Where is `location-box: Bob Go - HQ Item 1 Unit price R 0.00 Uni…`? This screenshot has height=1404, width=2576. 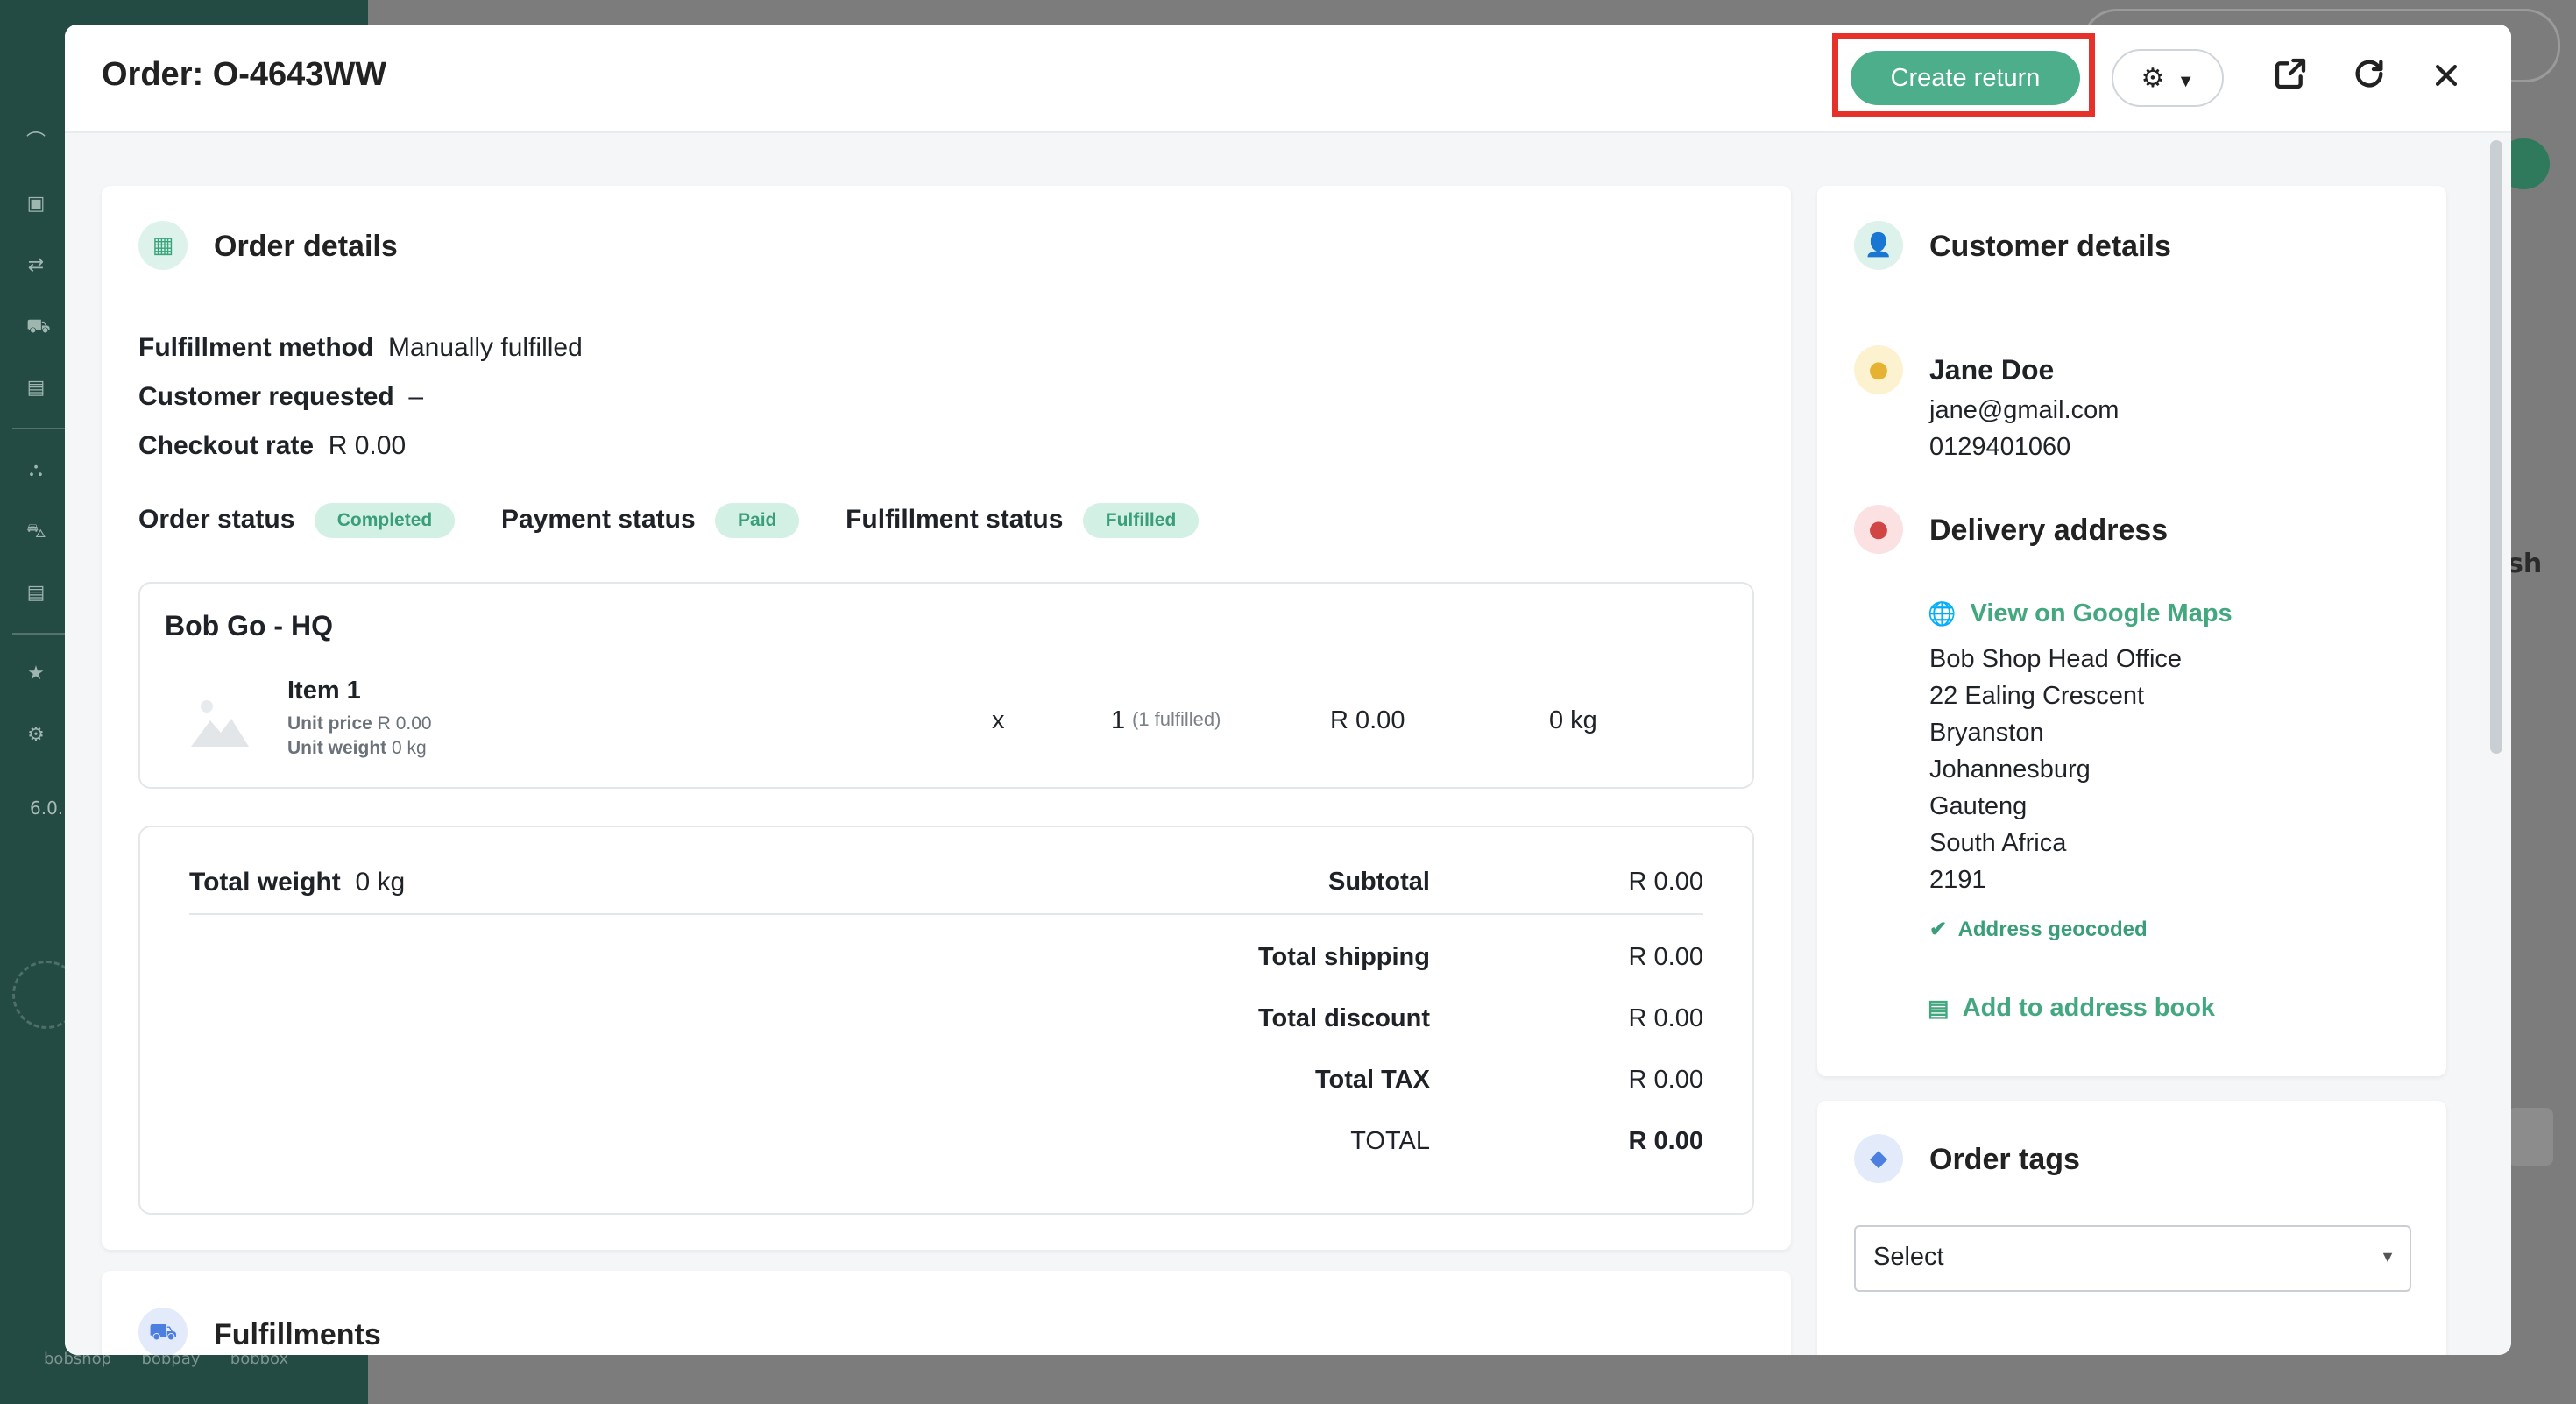
location-box: Bob Go - HQ Item 1 Unit price R 0.00 Uni… is located at coordinates (946, 685).